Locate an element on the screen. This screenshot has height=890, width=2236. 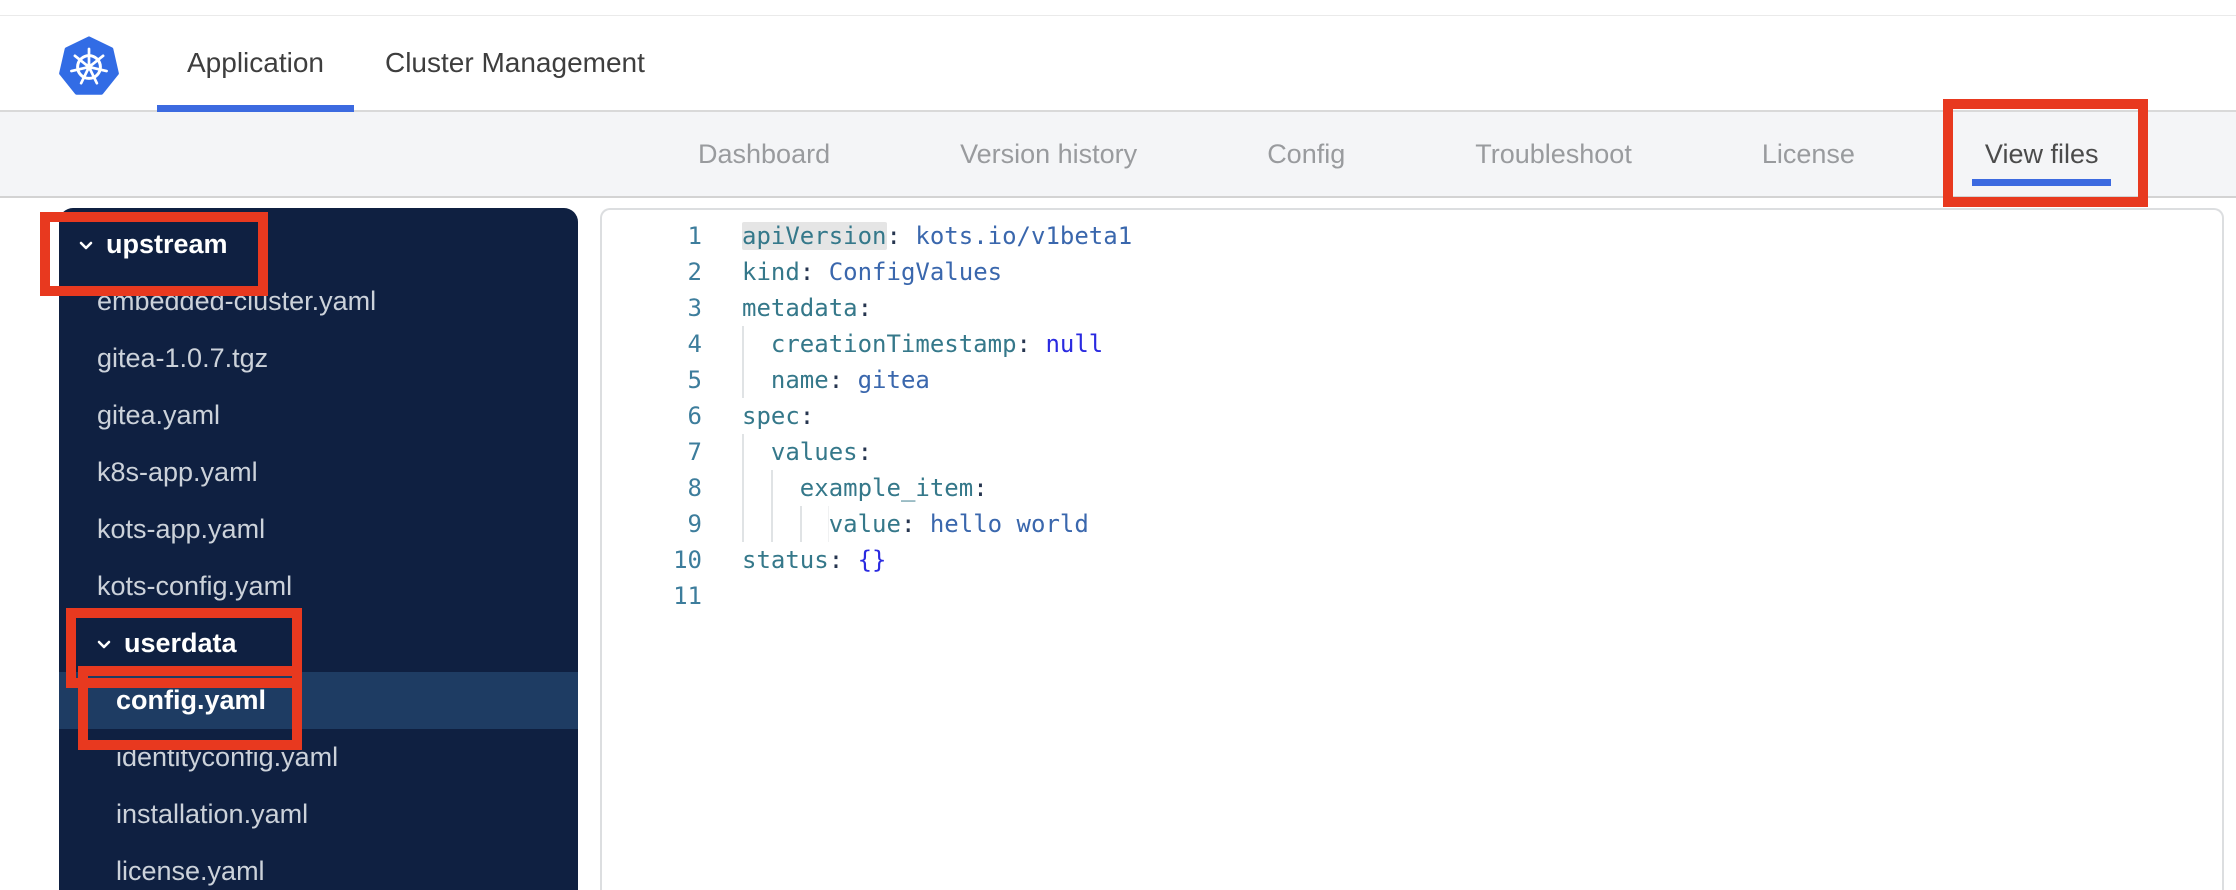
token-str: hello world is located at coordinates (1009, 524).